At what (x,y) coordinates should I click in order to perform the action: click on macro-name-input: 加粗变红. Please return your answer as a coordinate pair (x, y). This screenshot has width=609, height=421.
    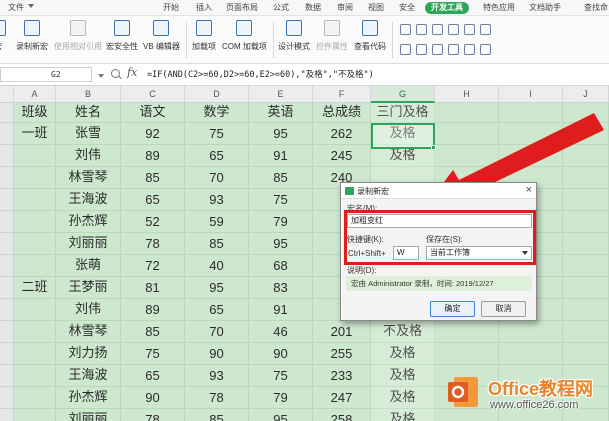
    Looking at the image, I should click on (439, 221).